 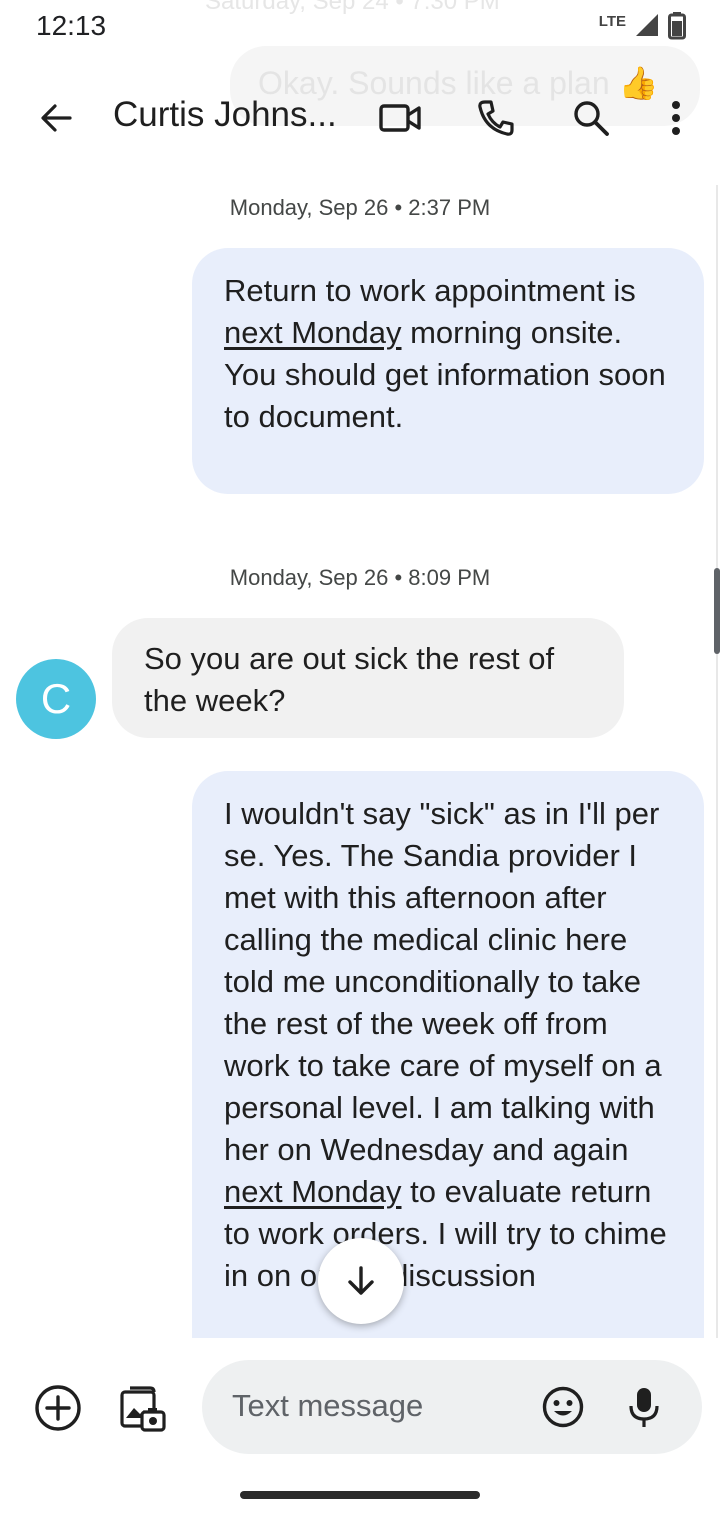 I want to click on voice-input-button, so click(x=644, y=1407).